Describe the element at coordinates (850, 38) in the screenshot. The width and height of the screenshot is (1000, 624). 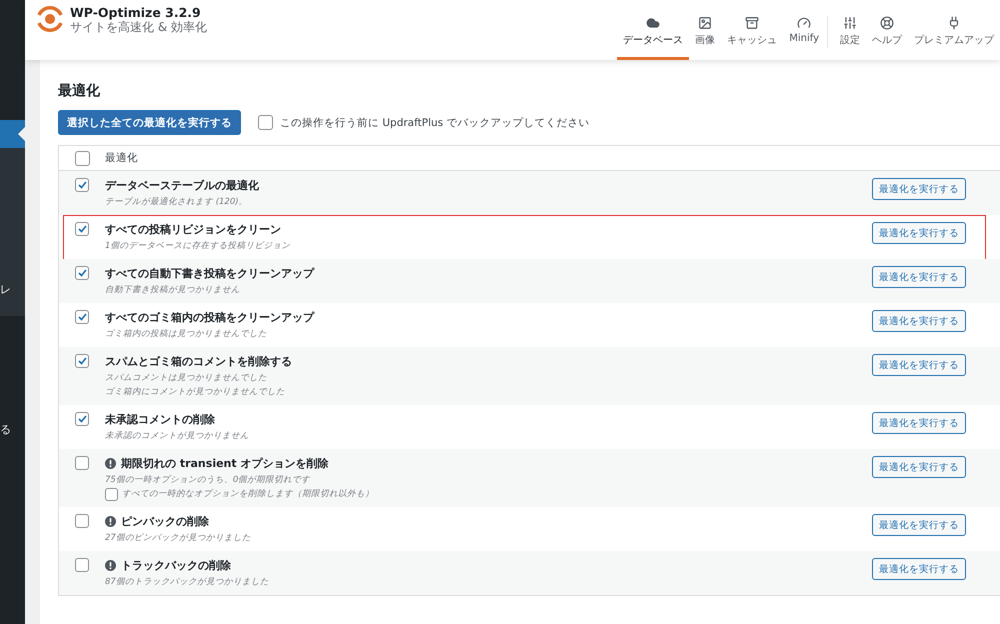
I see `nav-tab: 設定` at that location.